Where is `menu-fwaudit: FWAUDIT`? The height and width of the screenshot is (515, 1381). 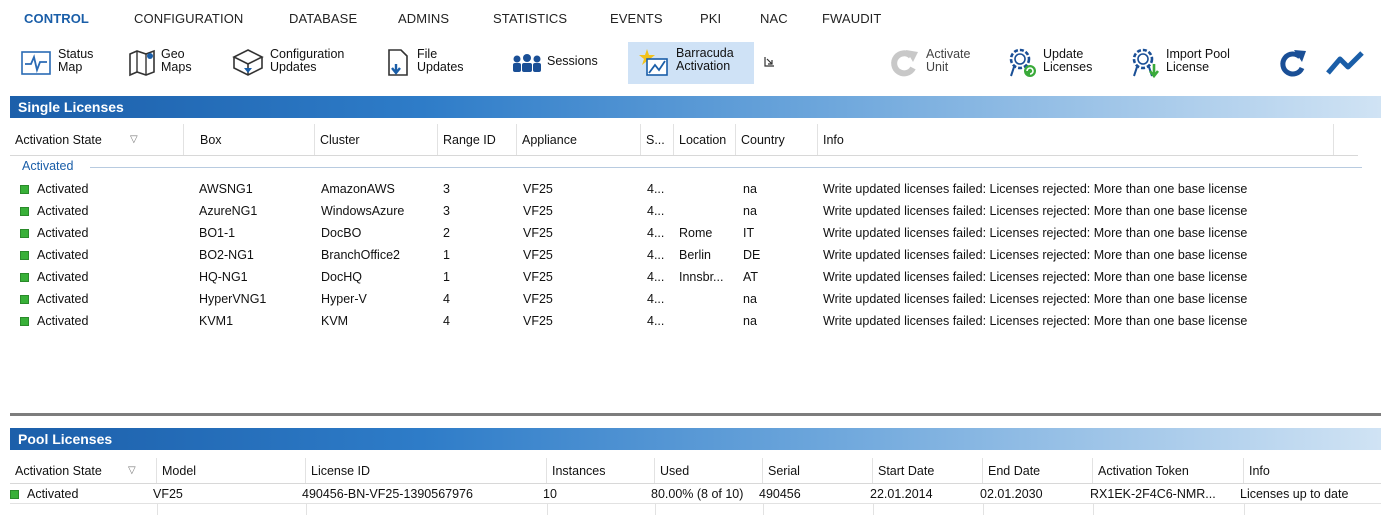
menu-fwaudit: FWAUDIT is located at coordinates (851, 18).